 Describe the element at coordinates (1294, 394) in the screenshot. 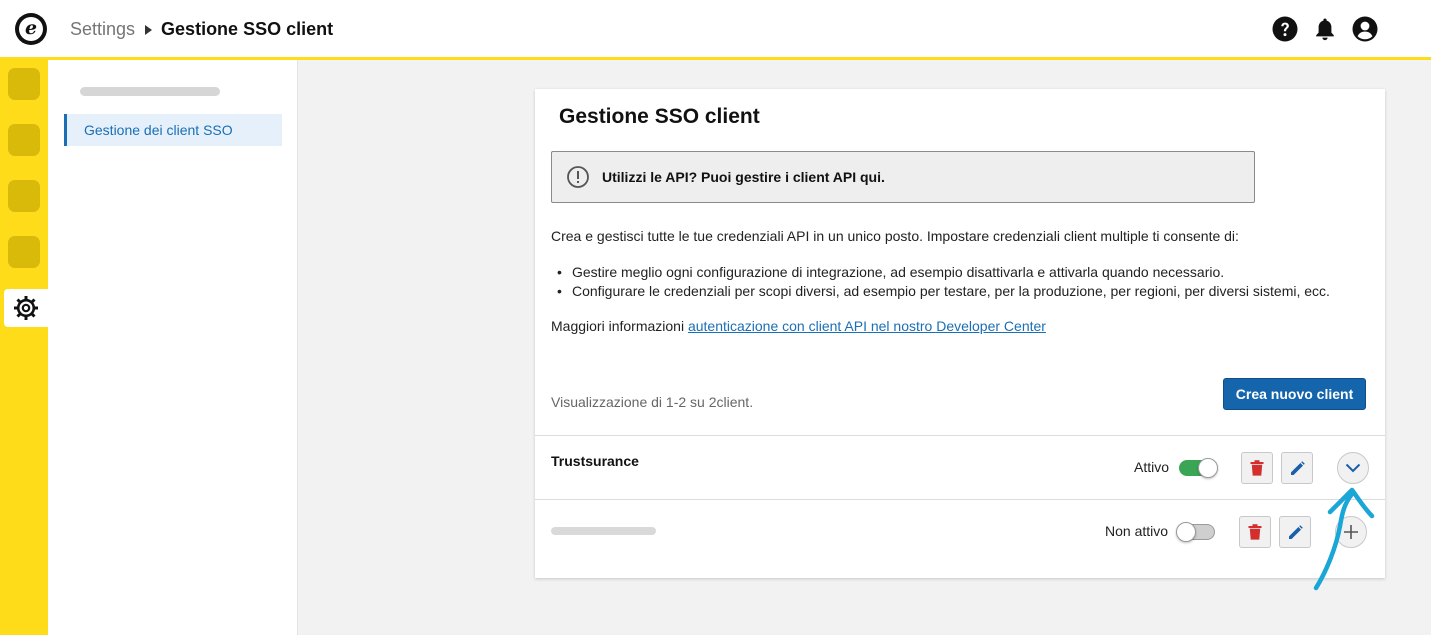

I see `create-client-button: Crea nuovo client` at that location.